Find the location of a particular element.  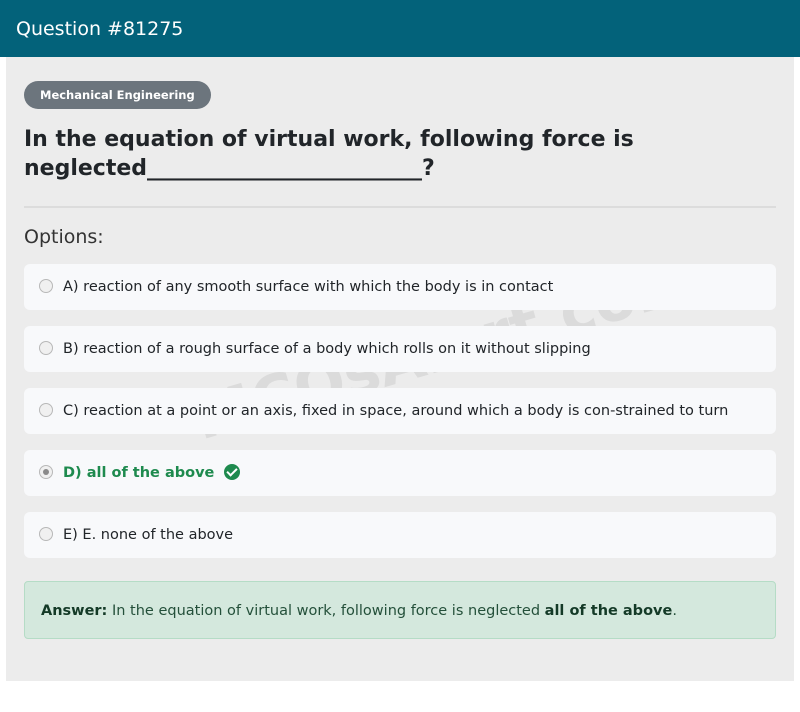

answer-value: all of the above is located at coordinates (608, 611).